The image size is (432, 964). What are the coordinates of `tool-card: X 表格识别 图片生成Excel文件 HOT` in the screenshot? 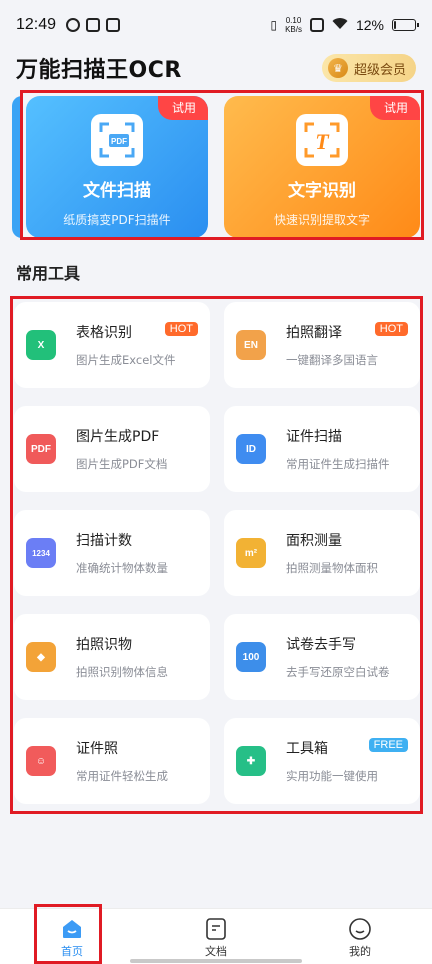 It's located at (112, 345).